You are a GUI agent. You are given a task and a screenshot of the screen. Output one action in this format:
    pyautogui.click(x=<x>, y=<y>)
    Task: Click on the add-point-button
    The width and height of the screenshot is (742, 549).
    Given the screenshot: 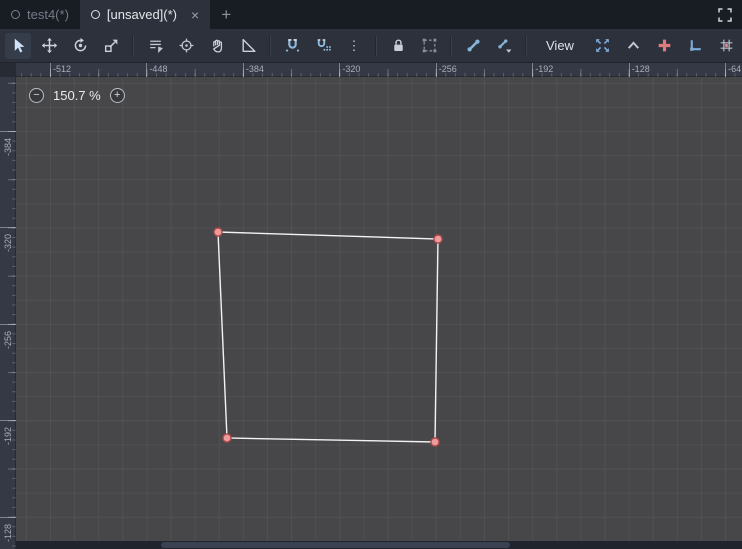 What is the action you would take?
    pyautogui.click(x=665, y=46)
    